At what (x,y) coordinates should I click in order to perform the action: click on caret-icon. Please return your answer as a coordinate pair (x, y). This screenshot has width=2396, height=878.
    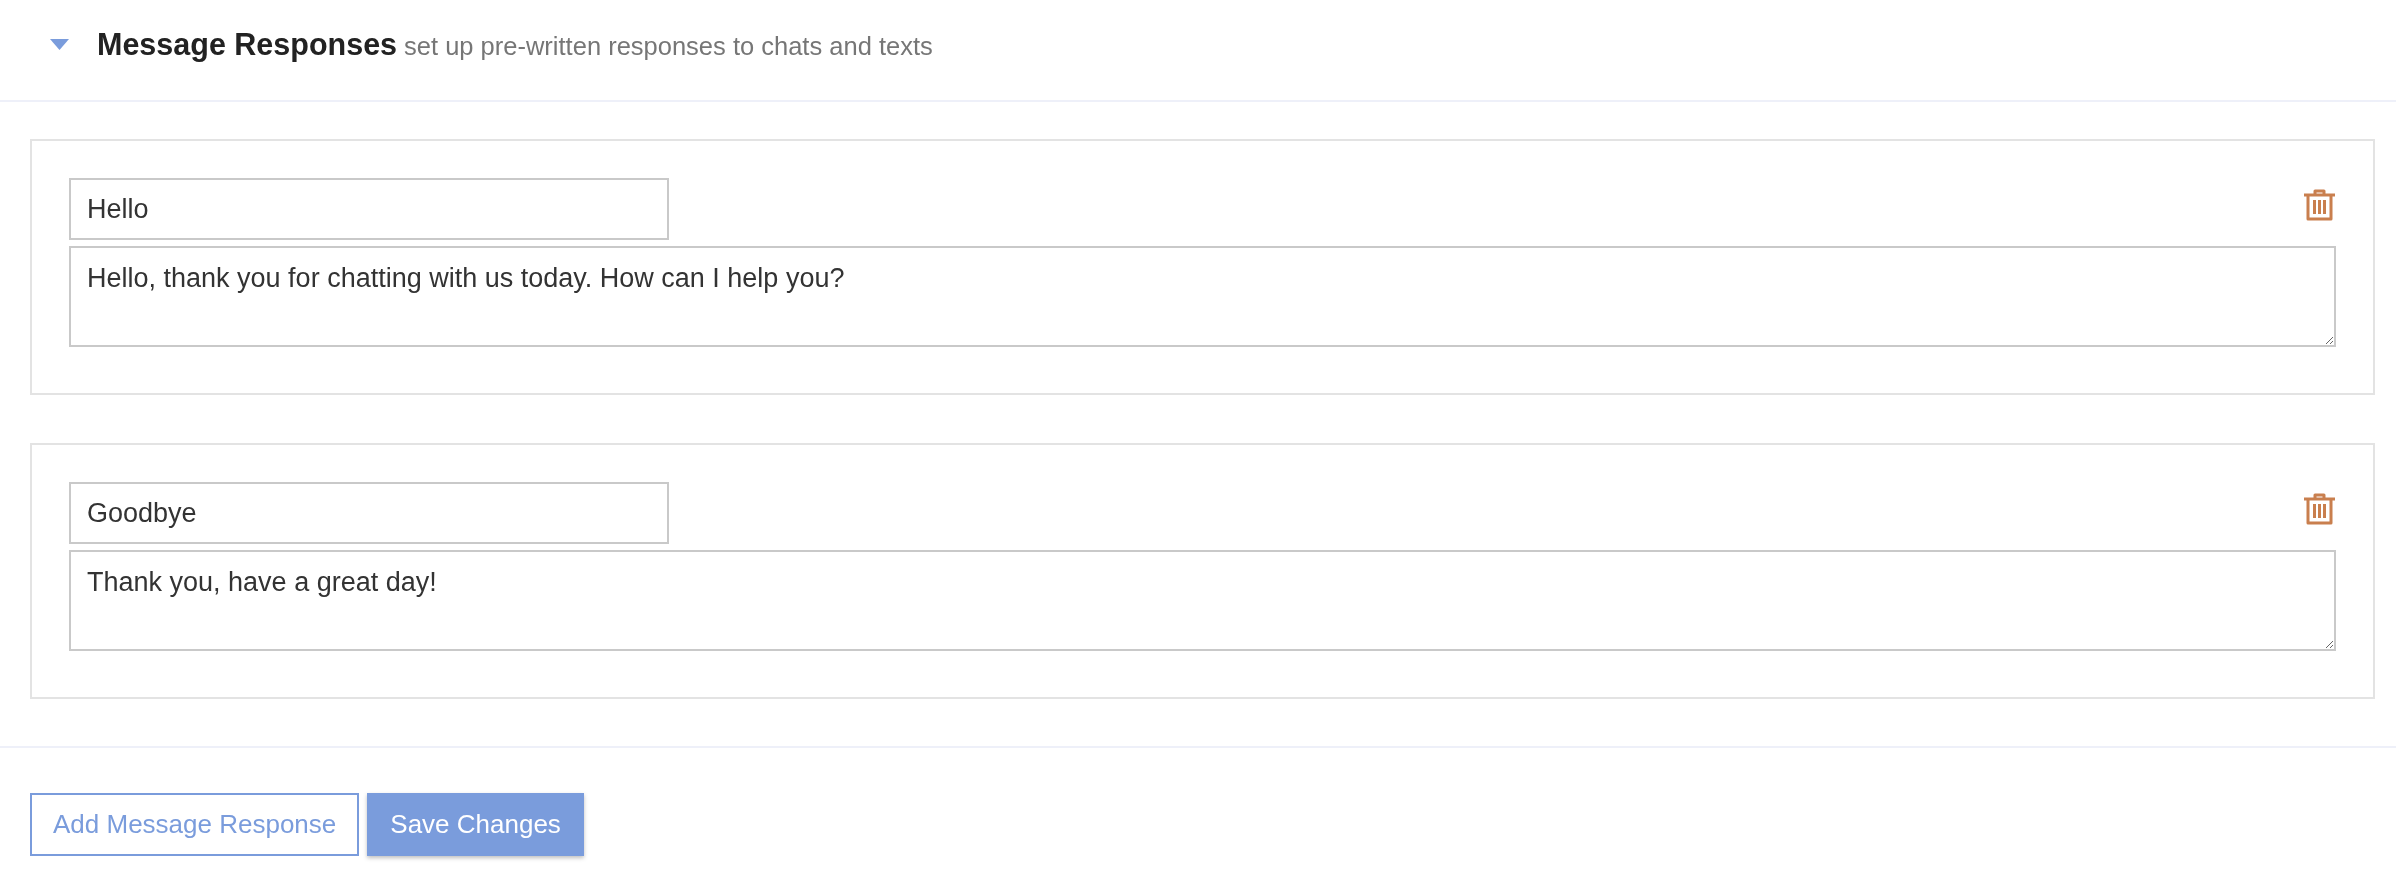
    Looking at the image, I should click on (59, 44).